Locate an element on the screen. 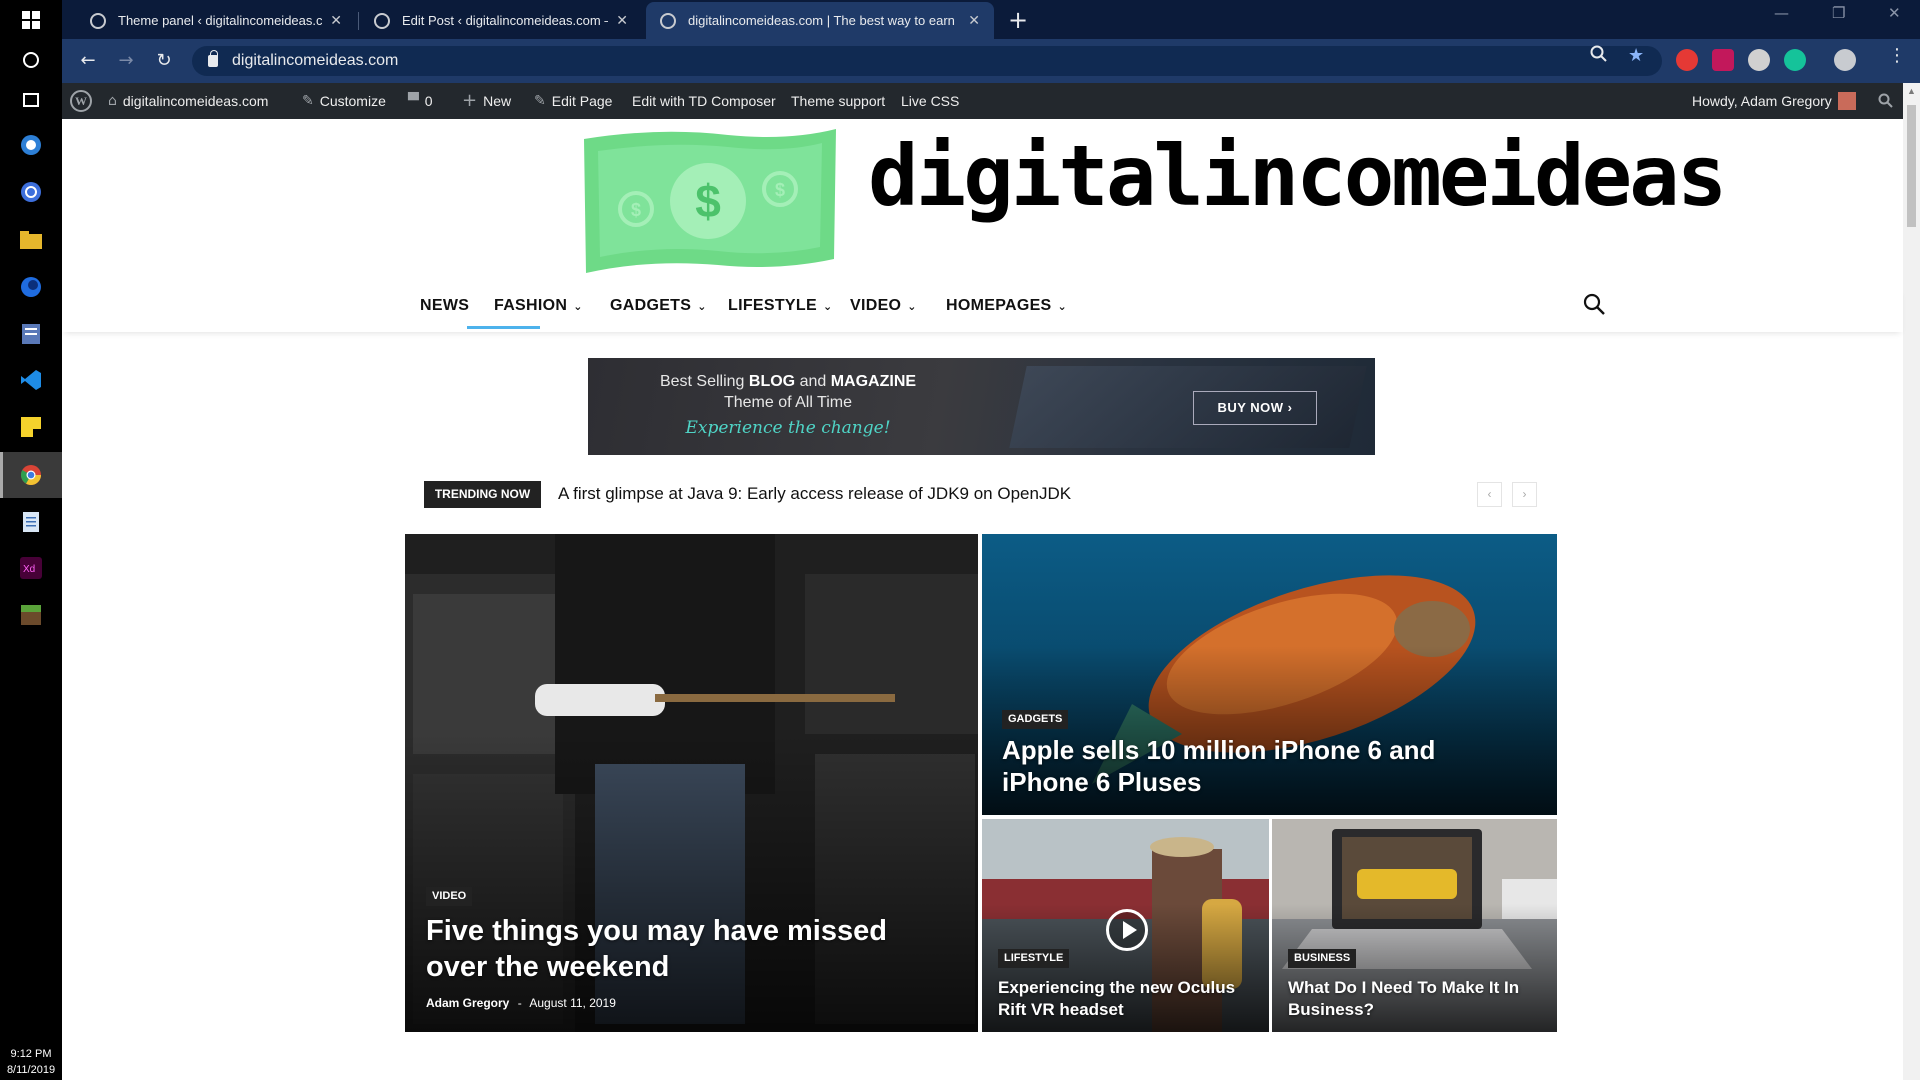 The height and width of the screenshot is (1080, 1920). category-badge: LIFESTYLE is located at coordinates (1034, 958).